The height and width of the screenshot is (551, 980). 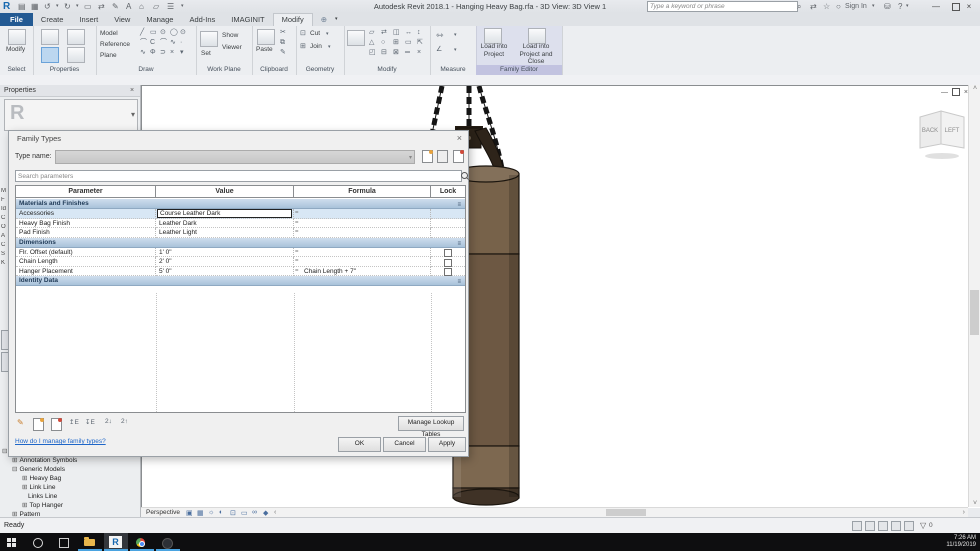 What do you see at coordinates (372, 53) in the screenshot?
I see `scale-icon: ◰` at bounding box center [372, 53].